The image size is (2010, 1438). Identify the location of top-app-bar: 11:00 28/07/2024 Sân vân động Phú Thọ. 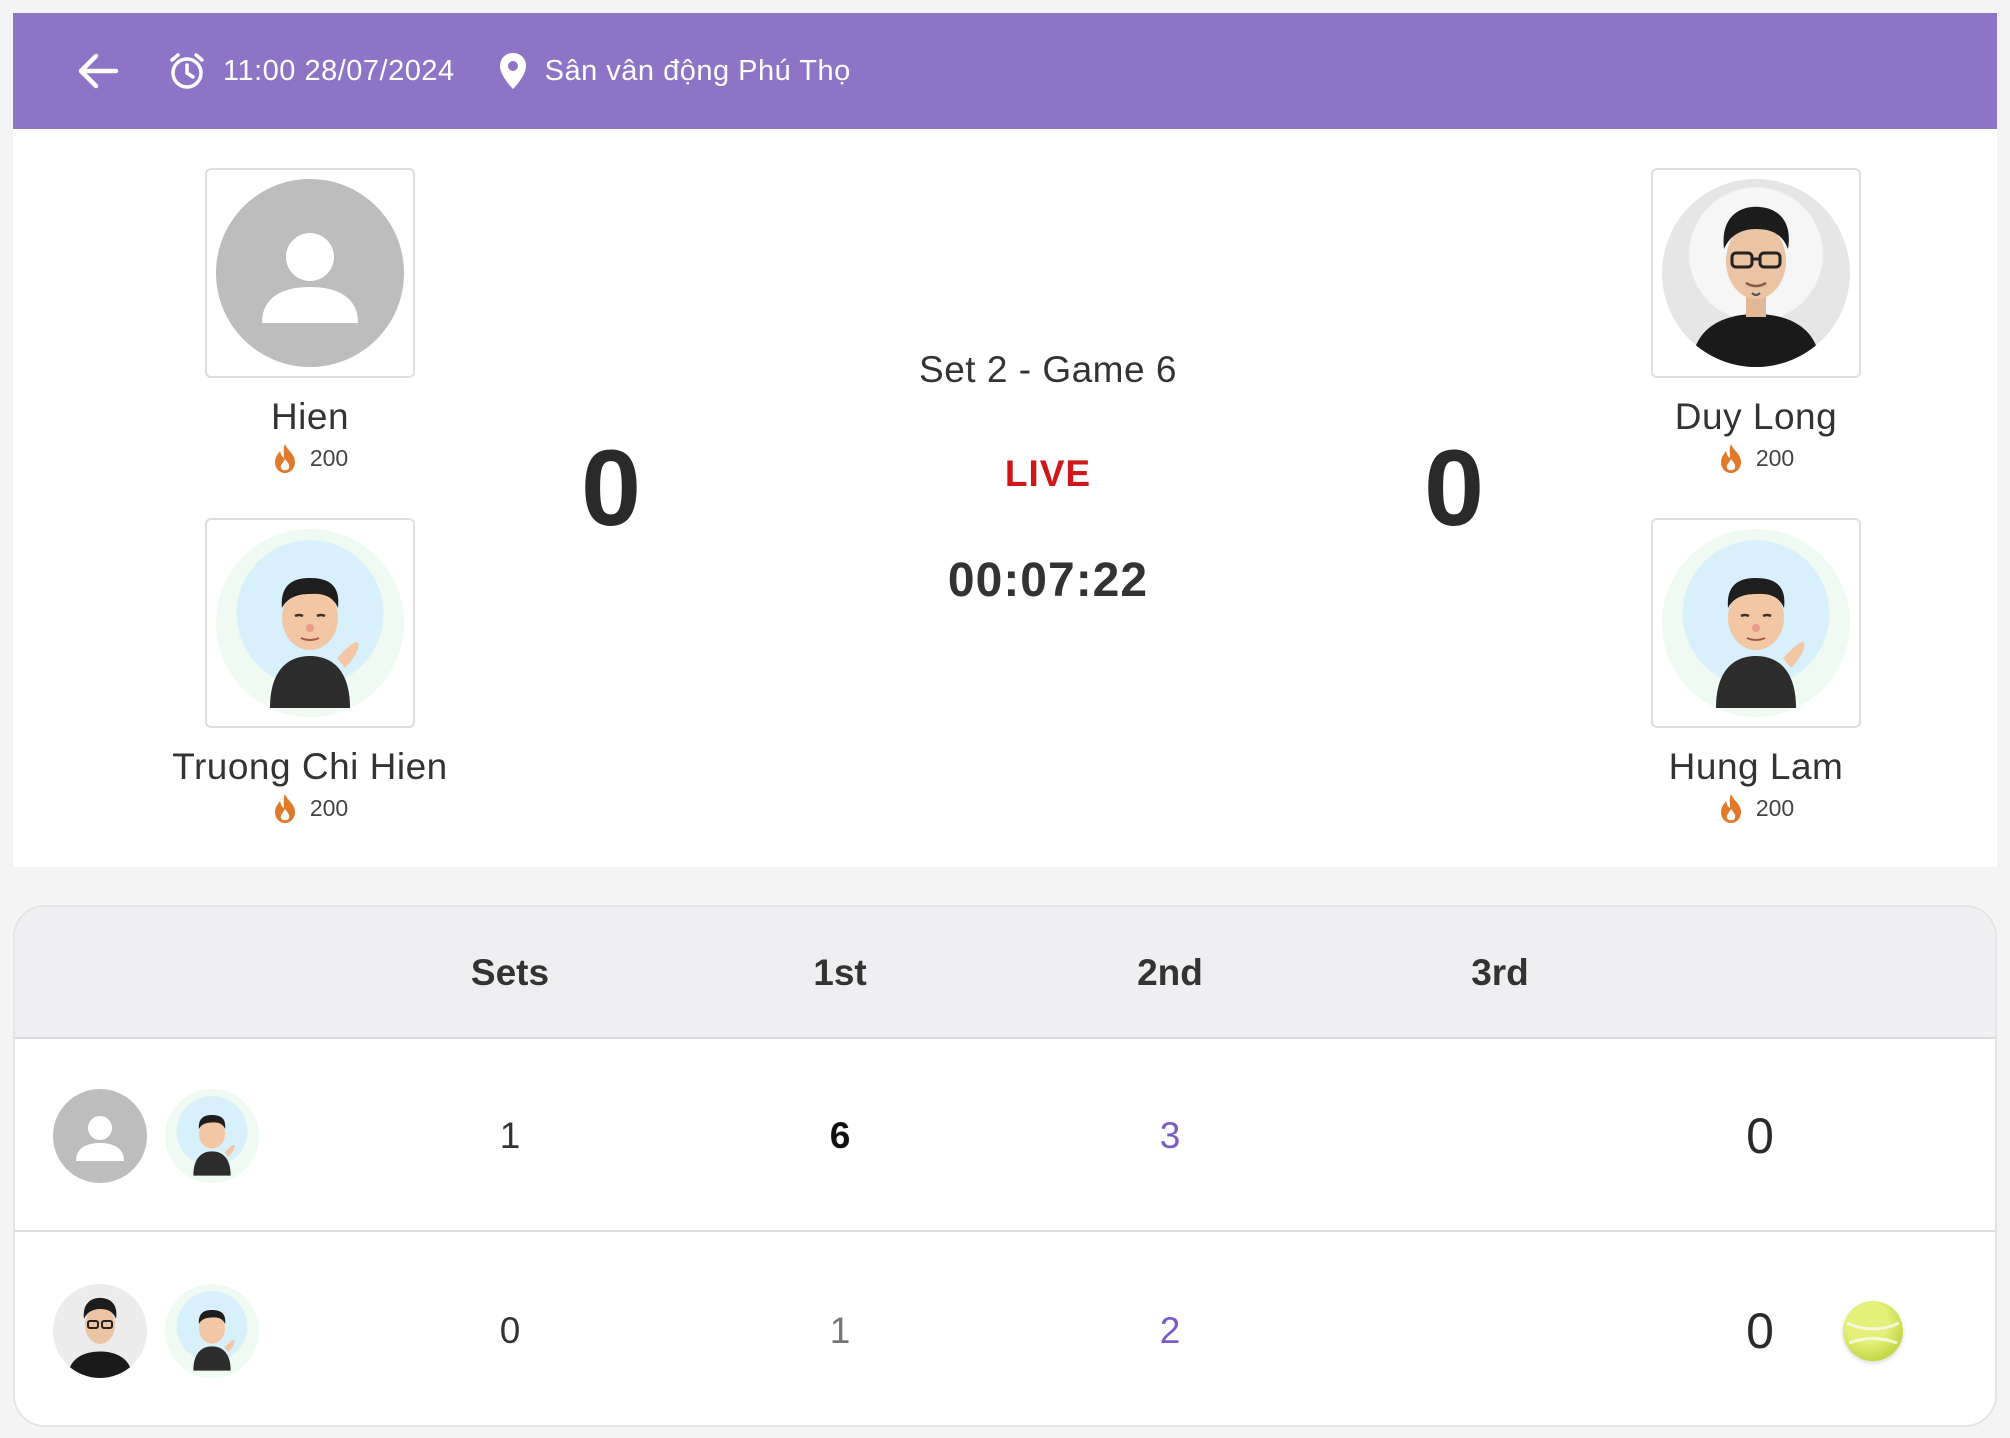
(1005, 71).